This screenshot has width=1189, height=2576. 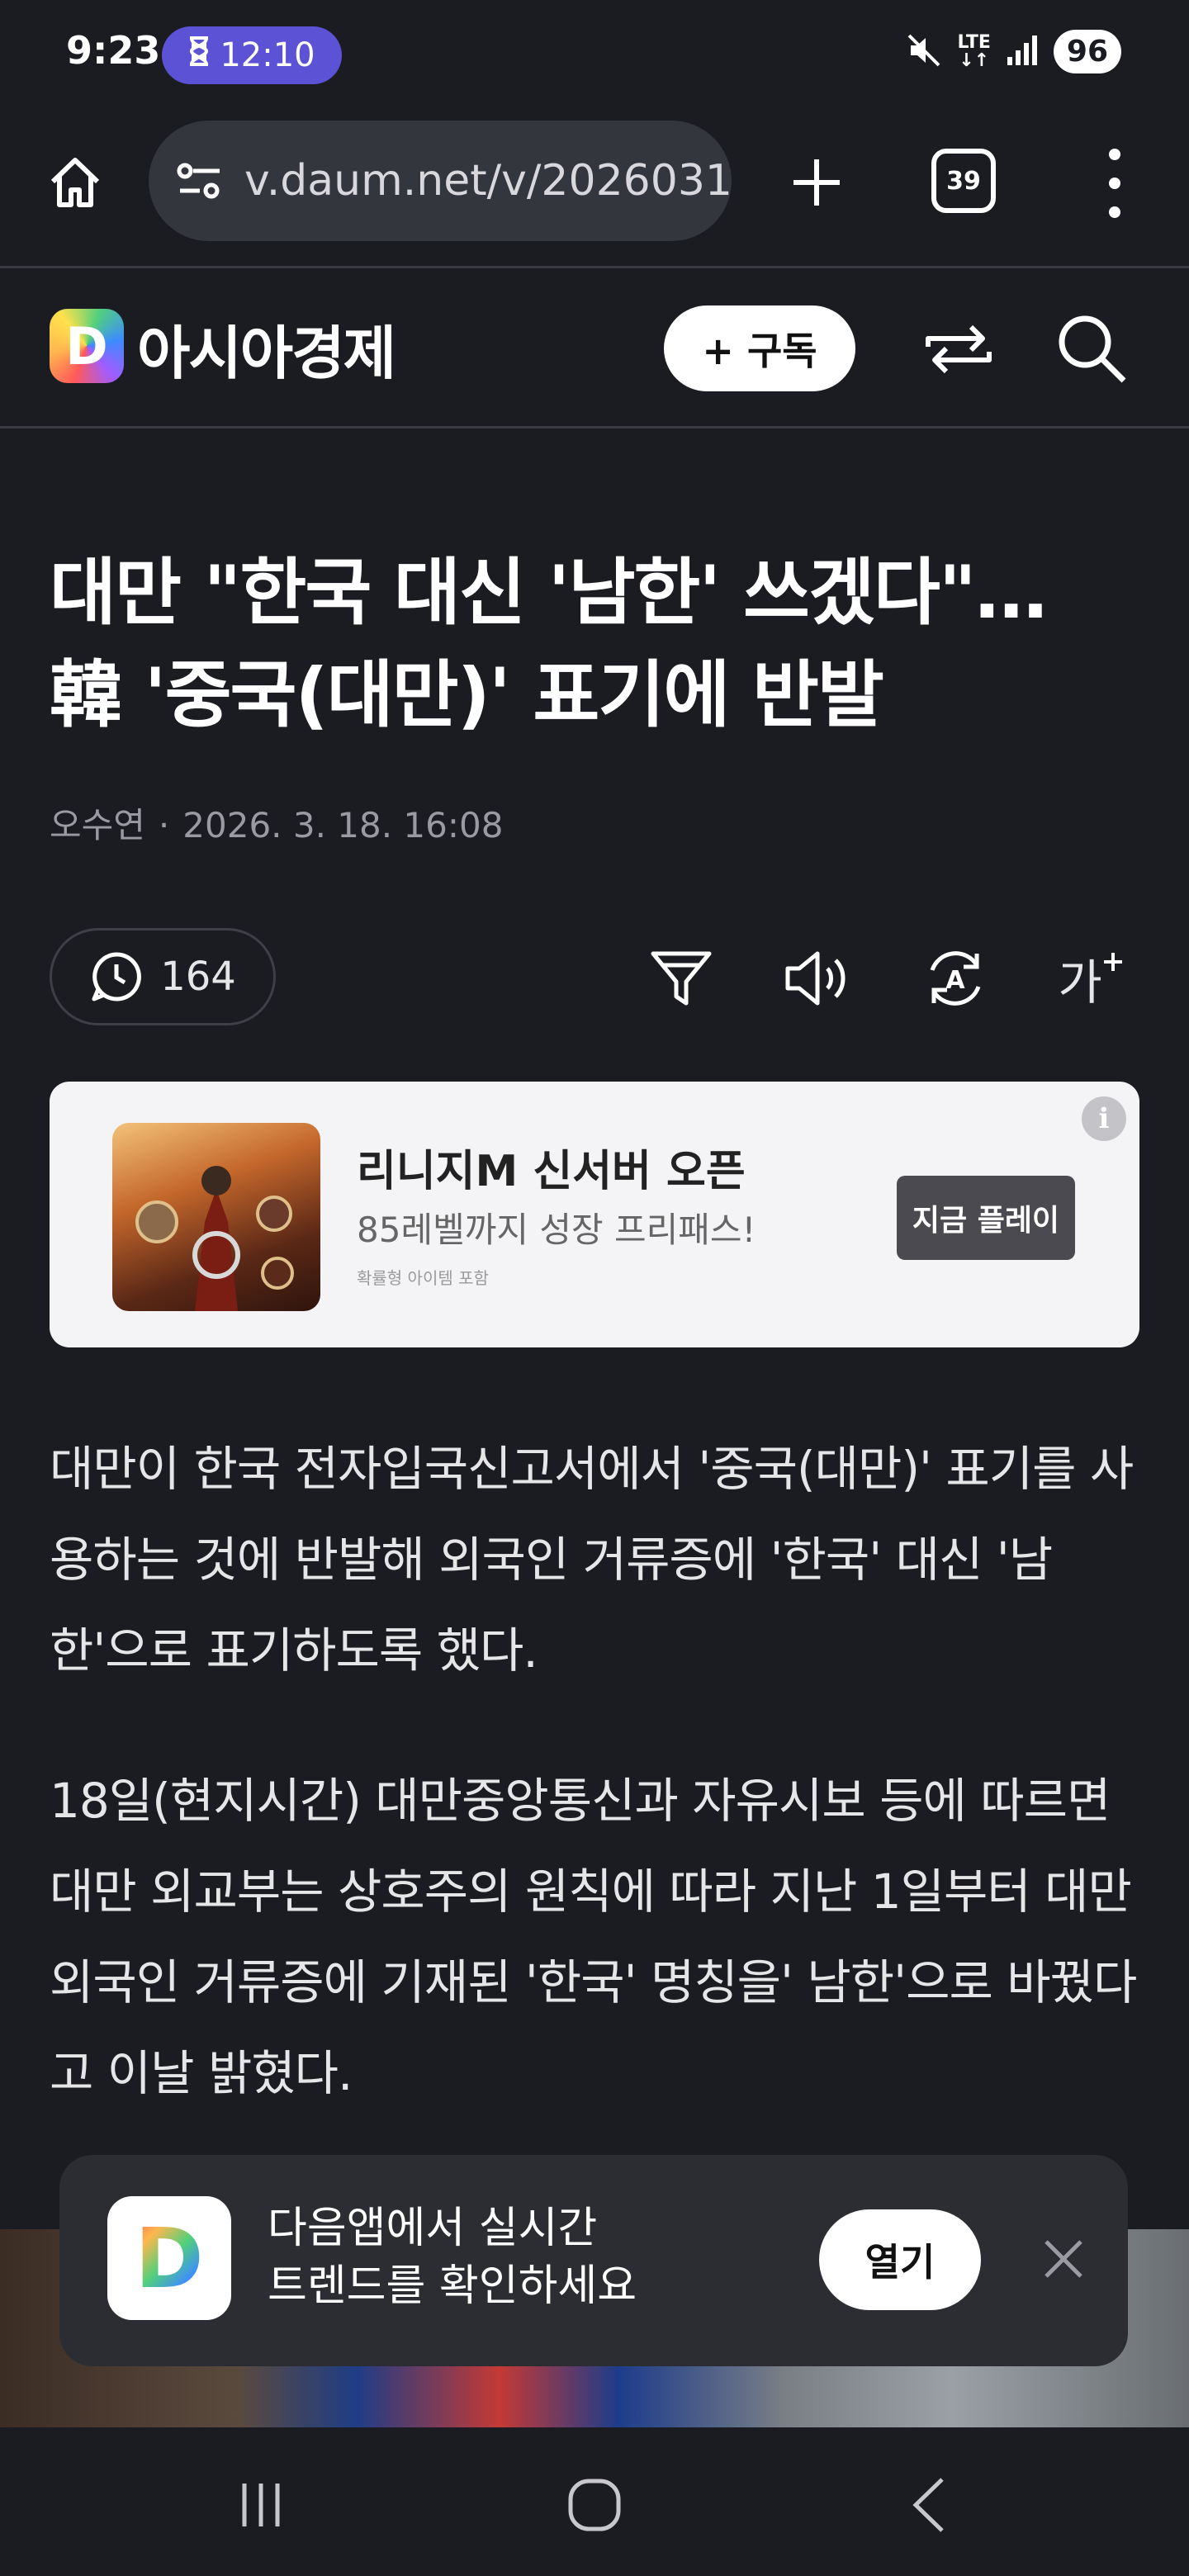 I want to click on search-button, so click(x=1092, y=348).